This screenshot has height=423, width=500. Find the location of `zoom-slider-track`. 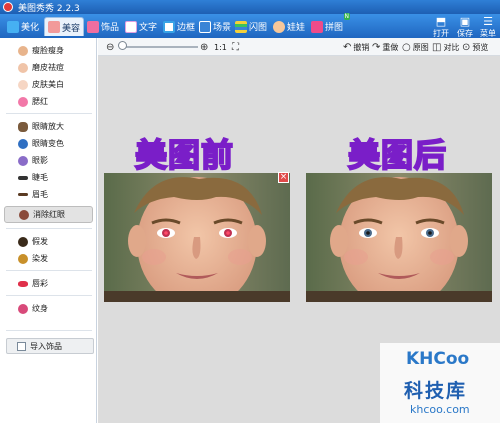

zoom-slider-track is located at coordinates (159, 47).